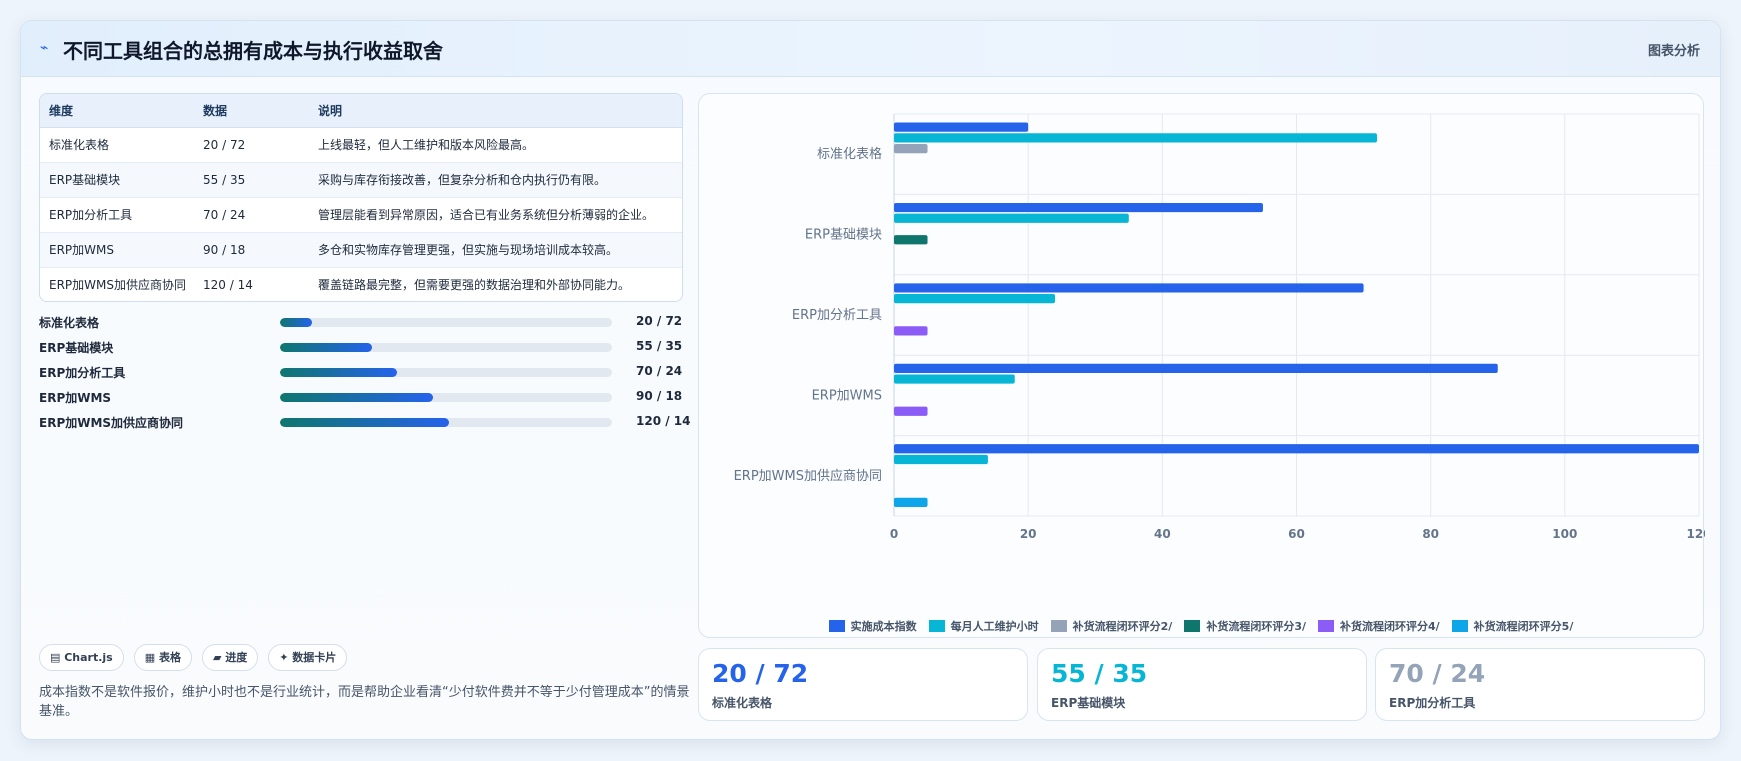  I want to click on category-label: ERP加分析工具, so click(837, 315).